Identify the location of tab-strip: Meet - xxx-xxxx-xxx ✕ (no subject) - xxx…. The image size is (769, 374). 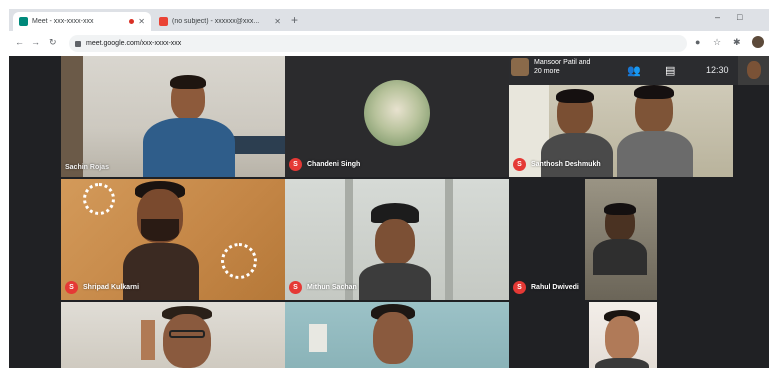
(389, 20).